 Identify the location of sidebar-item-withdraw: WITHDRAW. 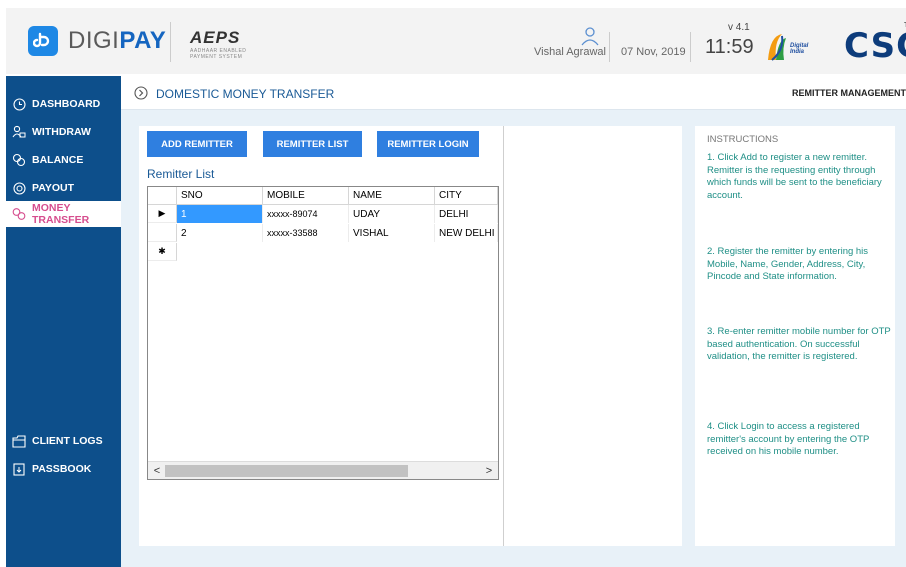
(63, 132).